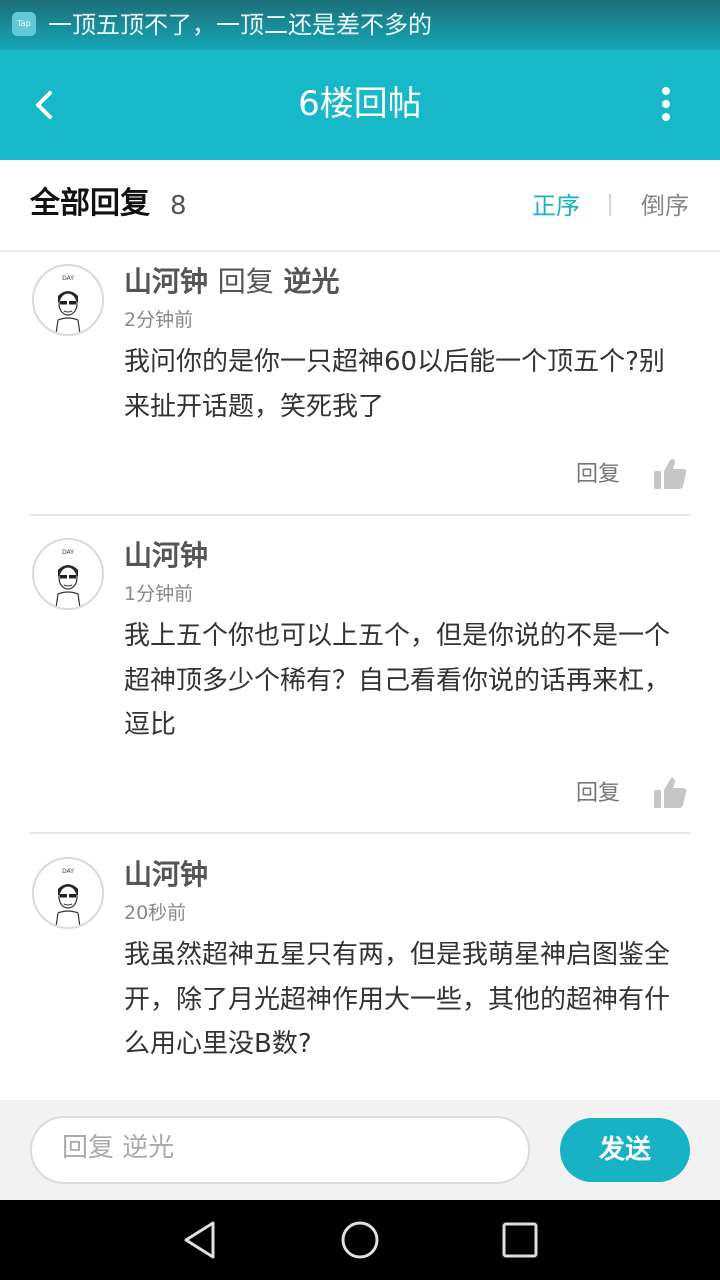 The width and height of the screenshot is (720, 1280). I want to click on system-navigation-bar, so click(360, 1240).